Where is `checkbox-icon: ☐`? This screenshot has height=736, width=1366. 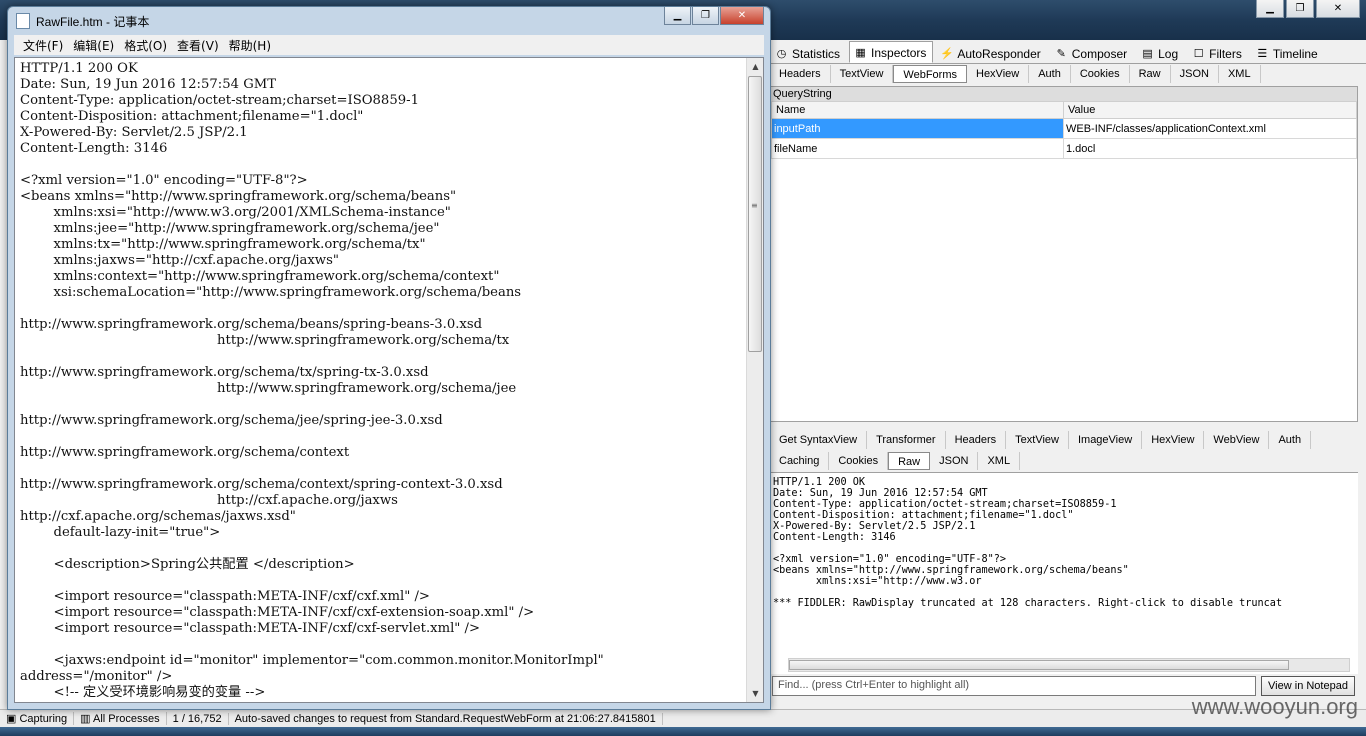
checkbox-icon: ☐ is located at coordinates (1198, 53).